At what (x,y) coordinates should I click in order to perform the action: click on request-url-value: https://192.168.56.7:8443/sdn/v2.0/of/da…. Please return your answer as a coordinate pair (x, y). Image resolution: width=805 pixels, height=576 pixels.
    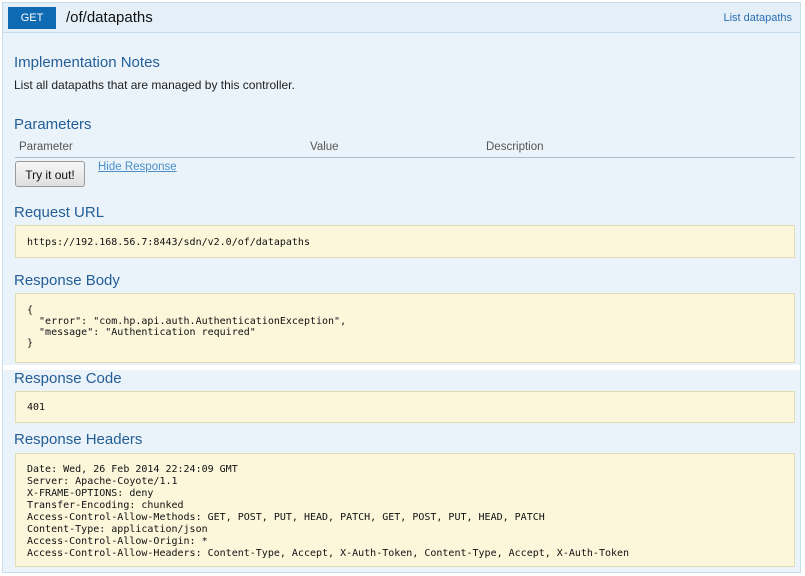
    Looking at the image, I should click on (168, 242).